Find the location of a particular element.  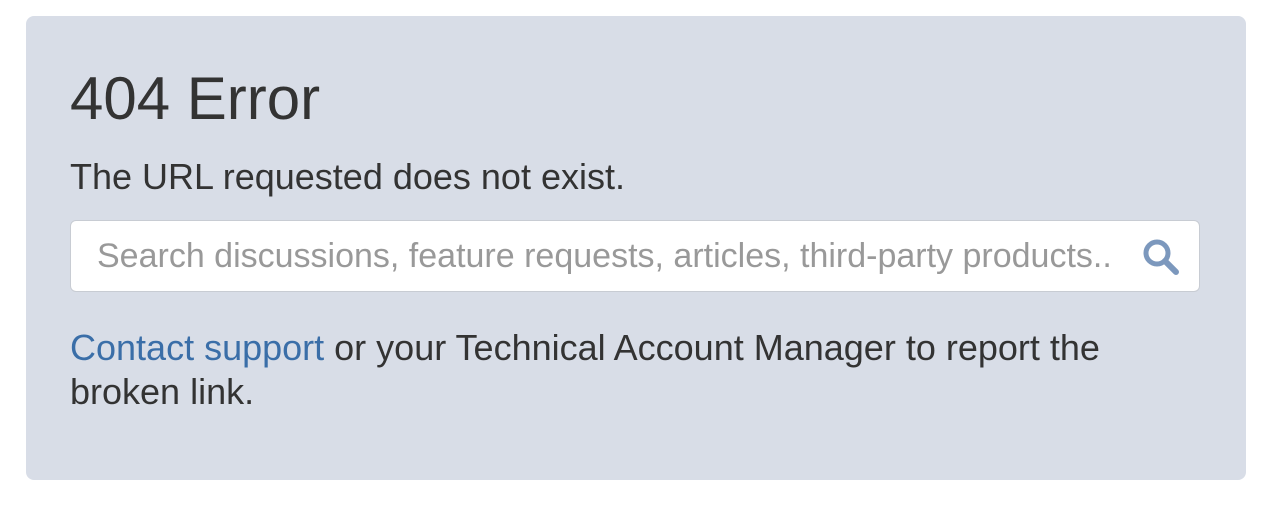

page-title: 404 Error is located at coordinates (195, 98).